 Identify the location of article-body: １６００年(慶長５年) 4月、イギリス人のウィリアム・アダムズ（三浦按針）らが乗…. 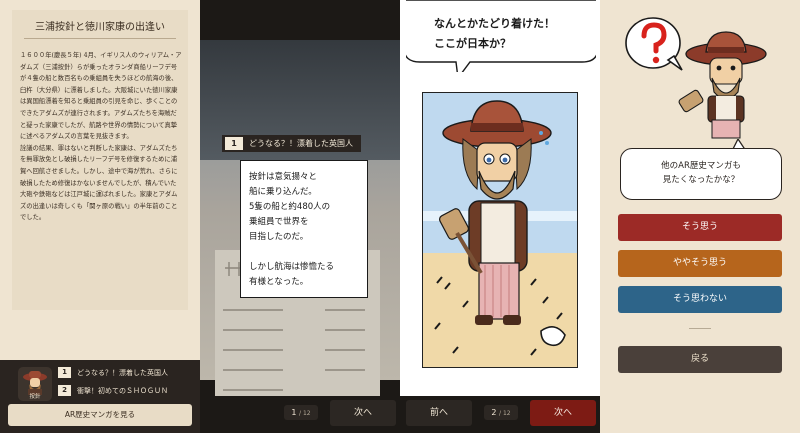
(101, 137).